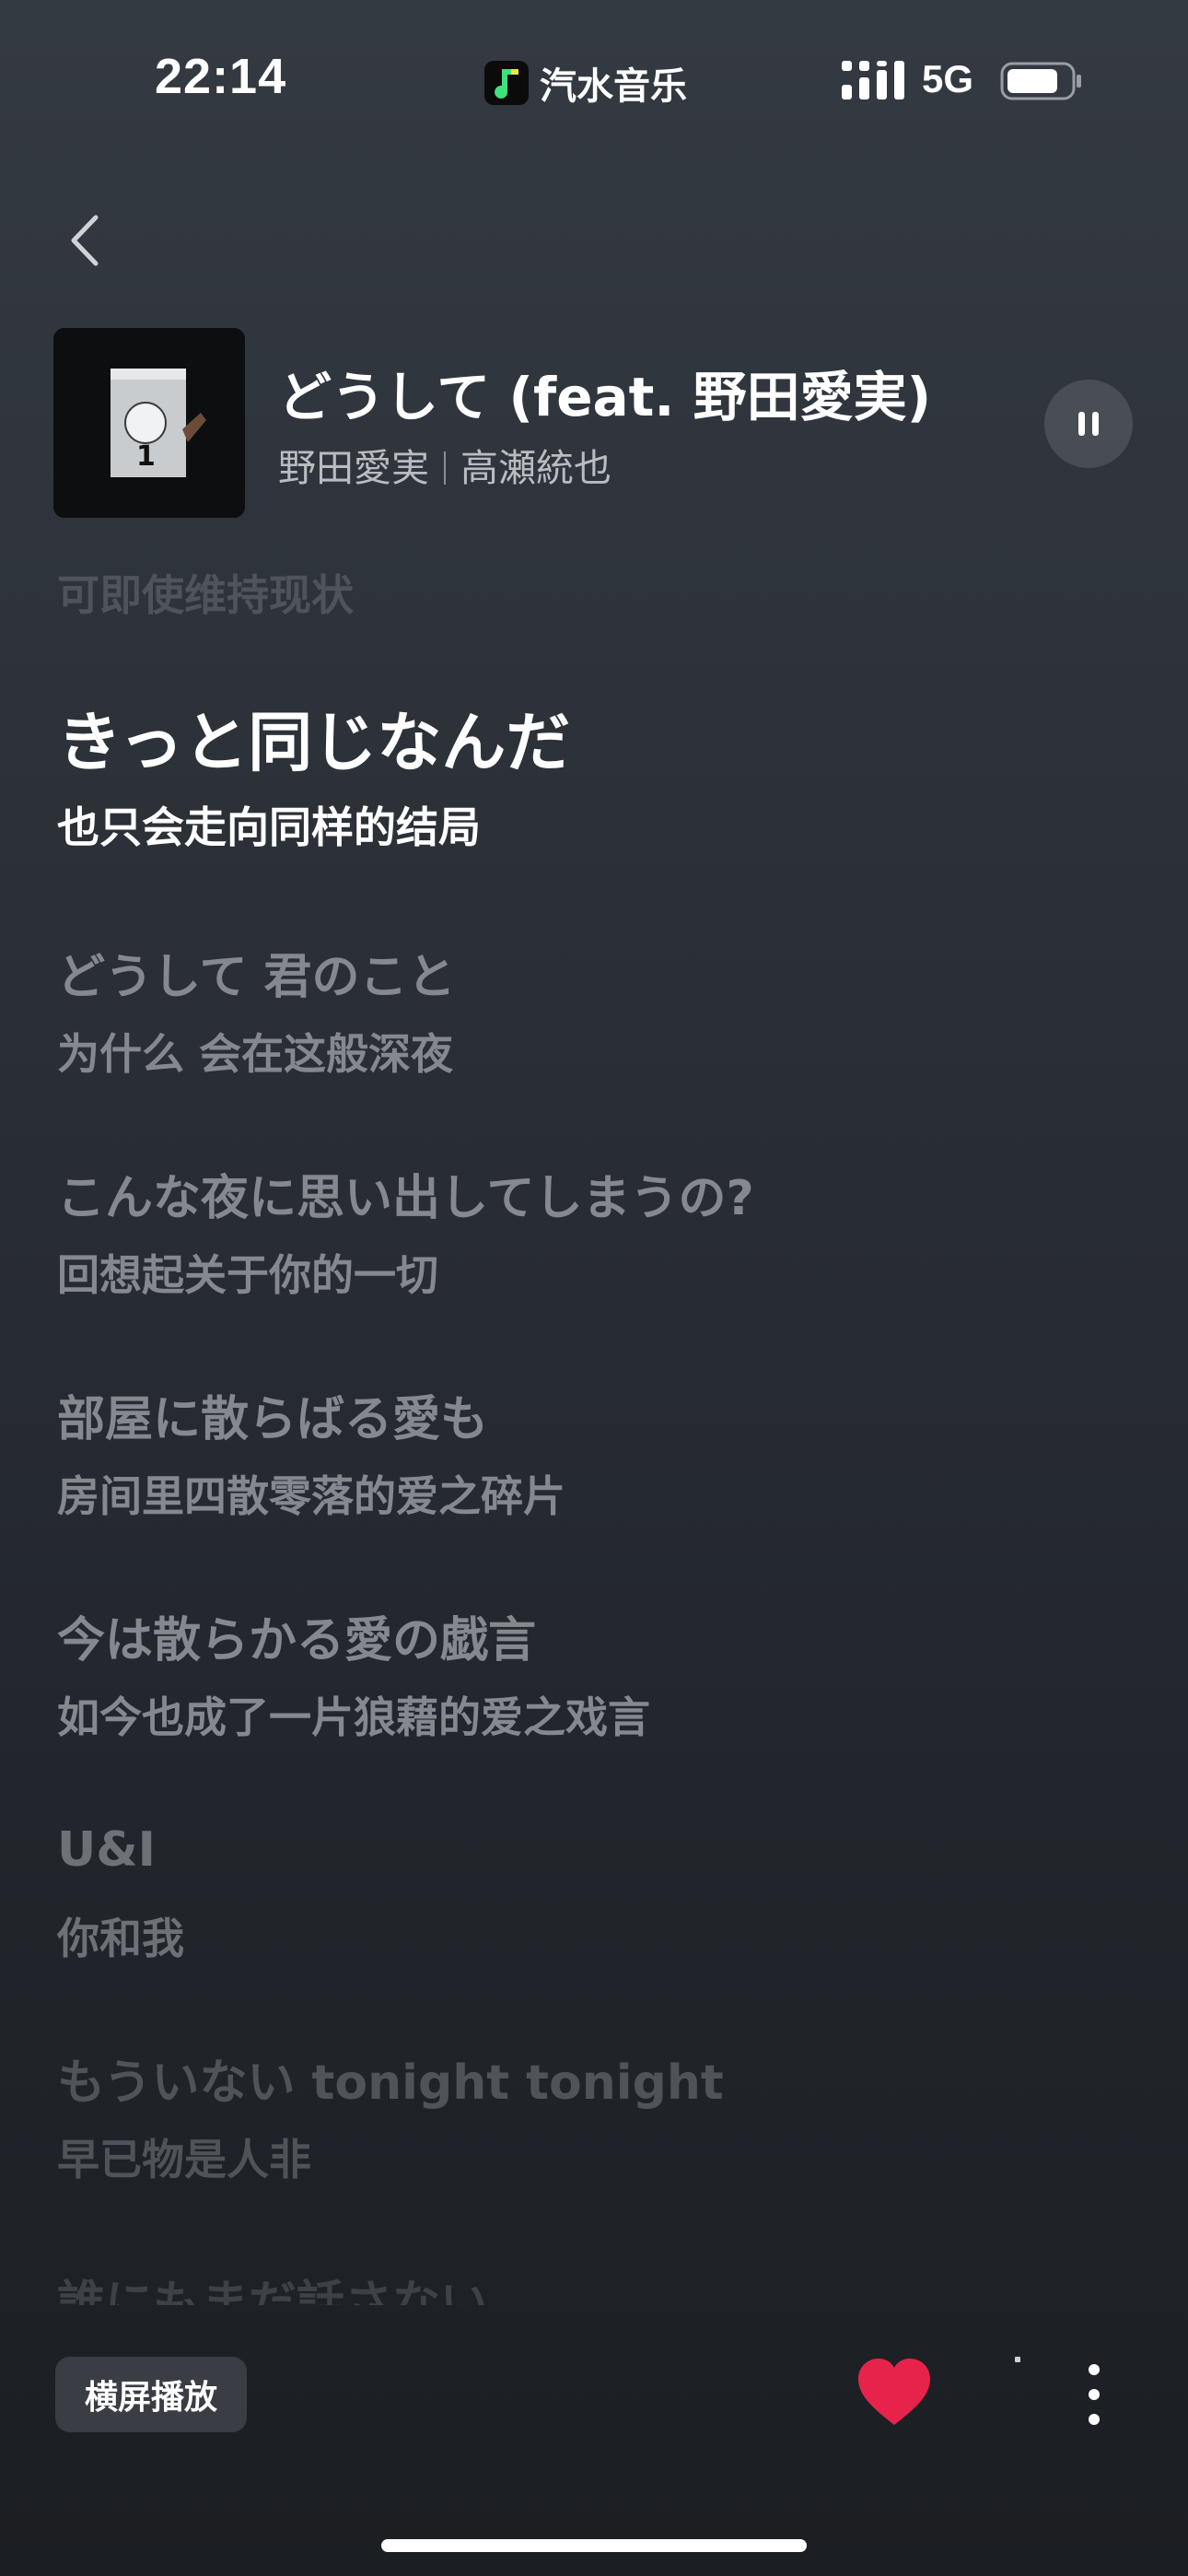 The image size is (1188, 2576). Describe the element at coordinates (146, 456) in the screenshot. I see `album-cover-label: 1` at that location.